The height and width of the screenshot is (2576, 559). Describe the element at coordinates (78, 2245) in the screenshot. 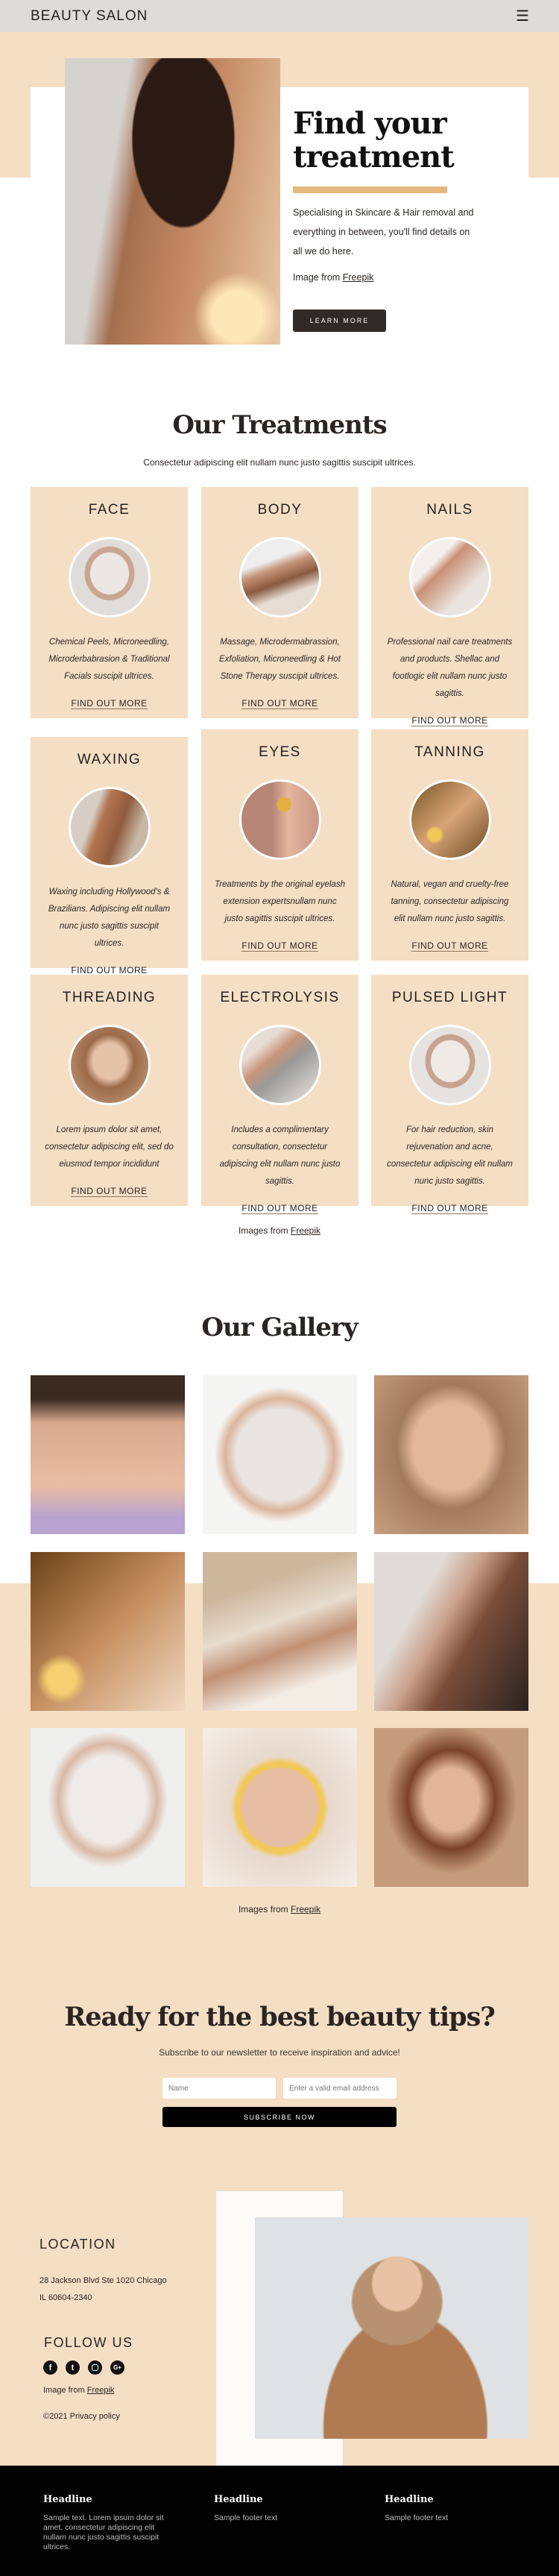

I see `location-title: LOCATION` at that location.